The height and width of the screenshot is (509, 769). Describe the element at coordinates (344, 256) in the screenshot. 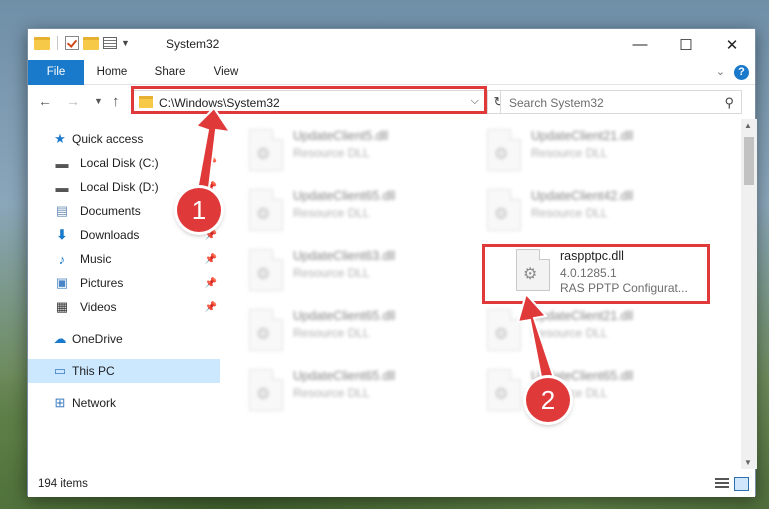

I see `file-name: UpdateClient63.dll` at that location.